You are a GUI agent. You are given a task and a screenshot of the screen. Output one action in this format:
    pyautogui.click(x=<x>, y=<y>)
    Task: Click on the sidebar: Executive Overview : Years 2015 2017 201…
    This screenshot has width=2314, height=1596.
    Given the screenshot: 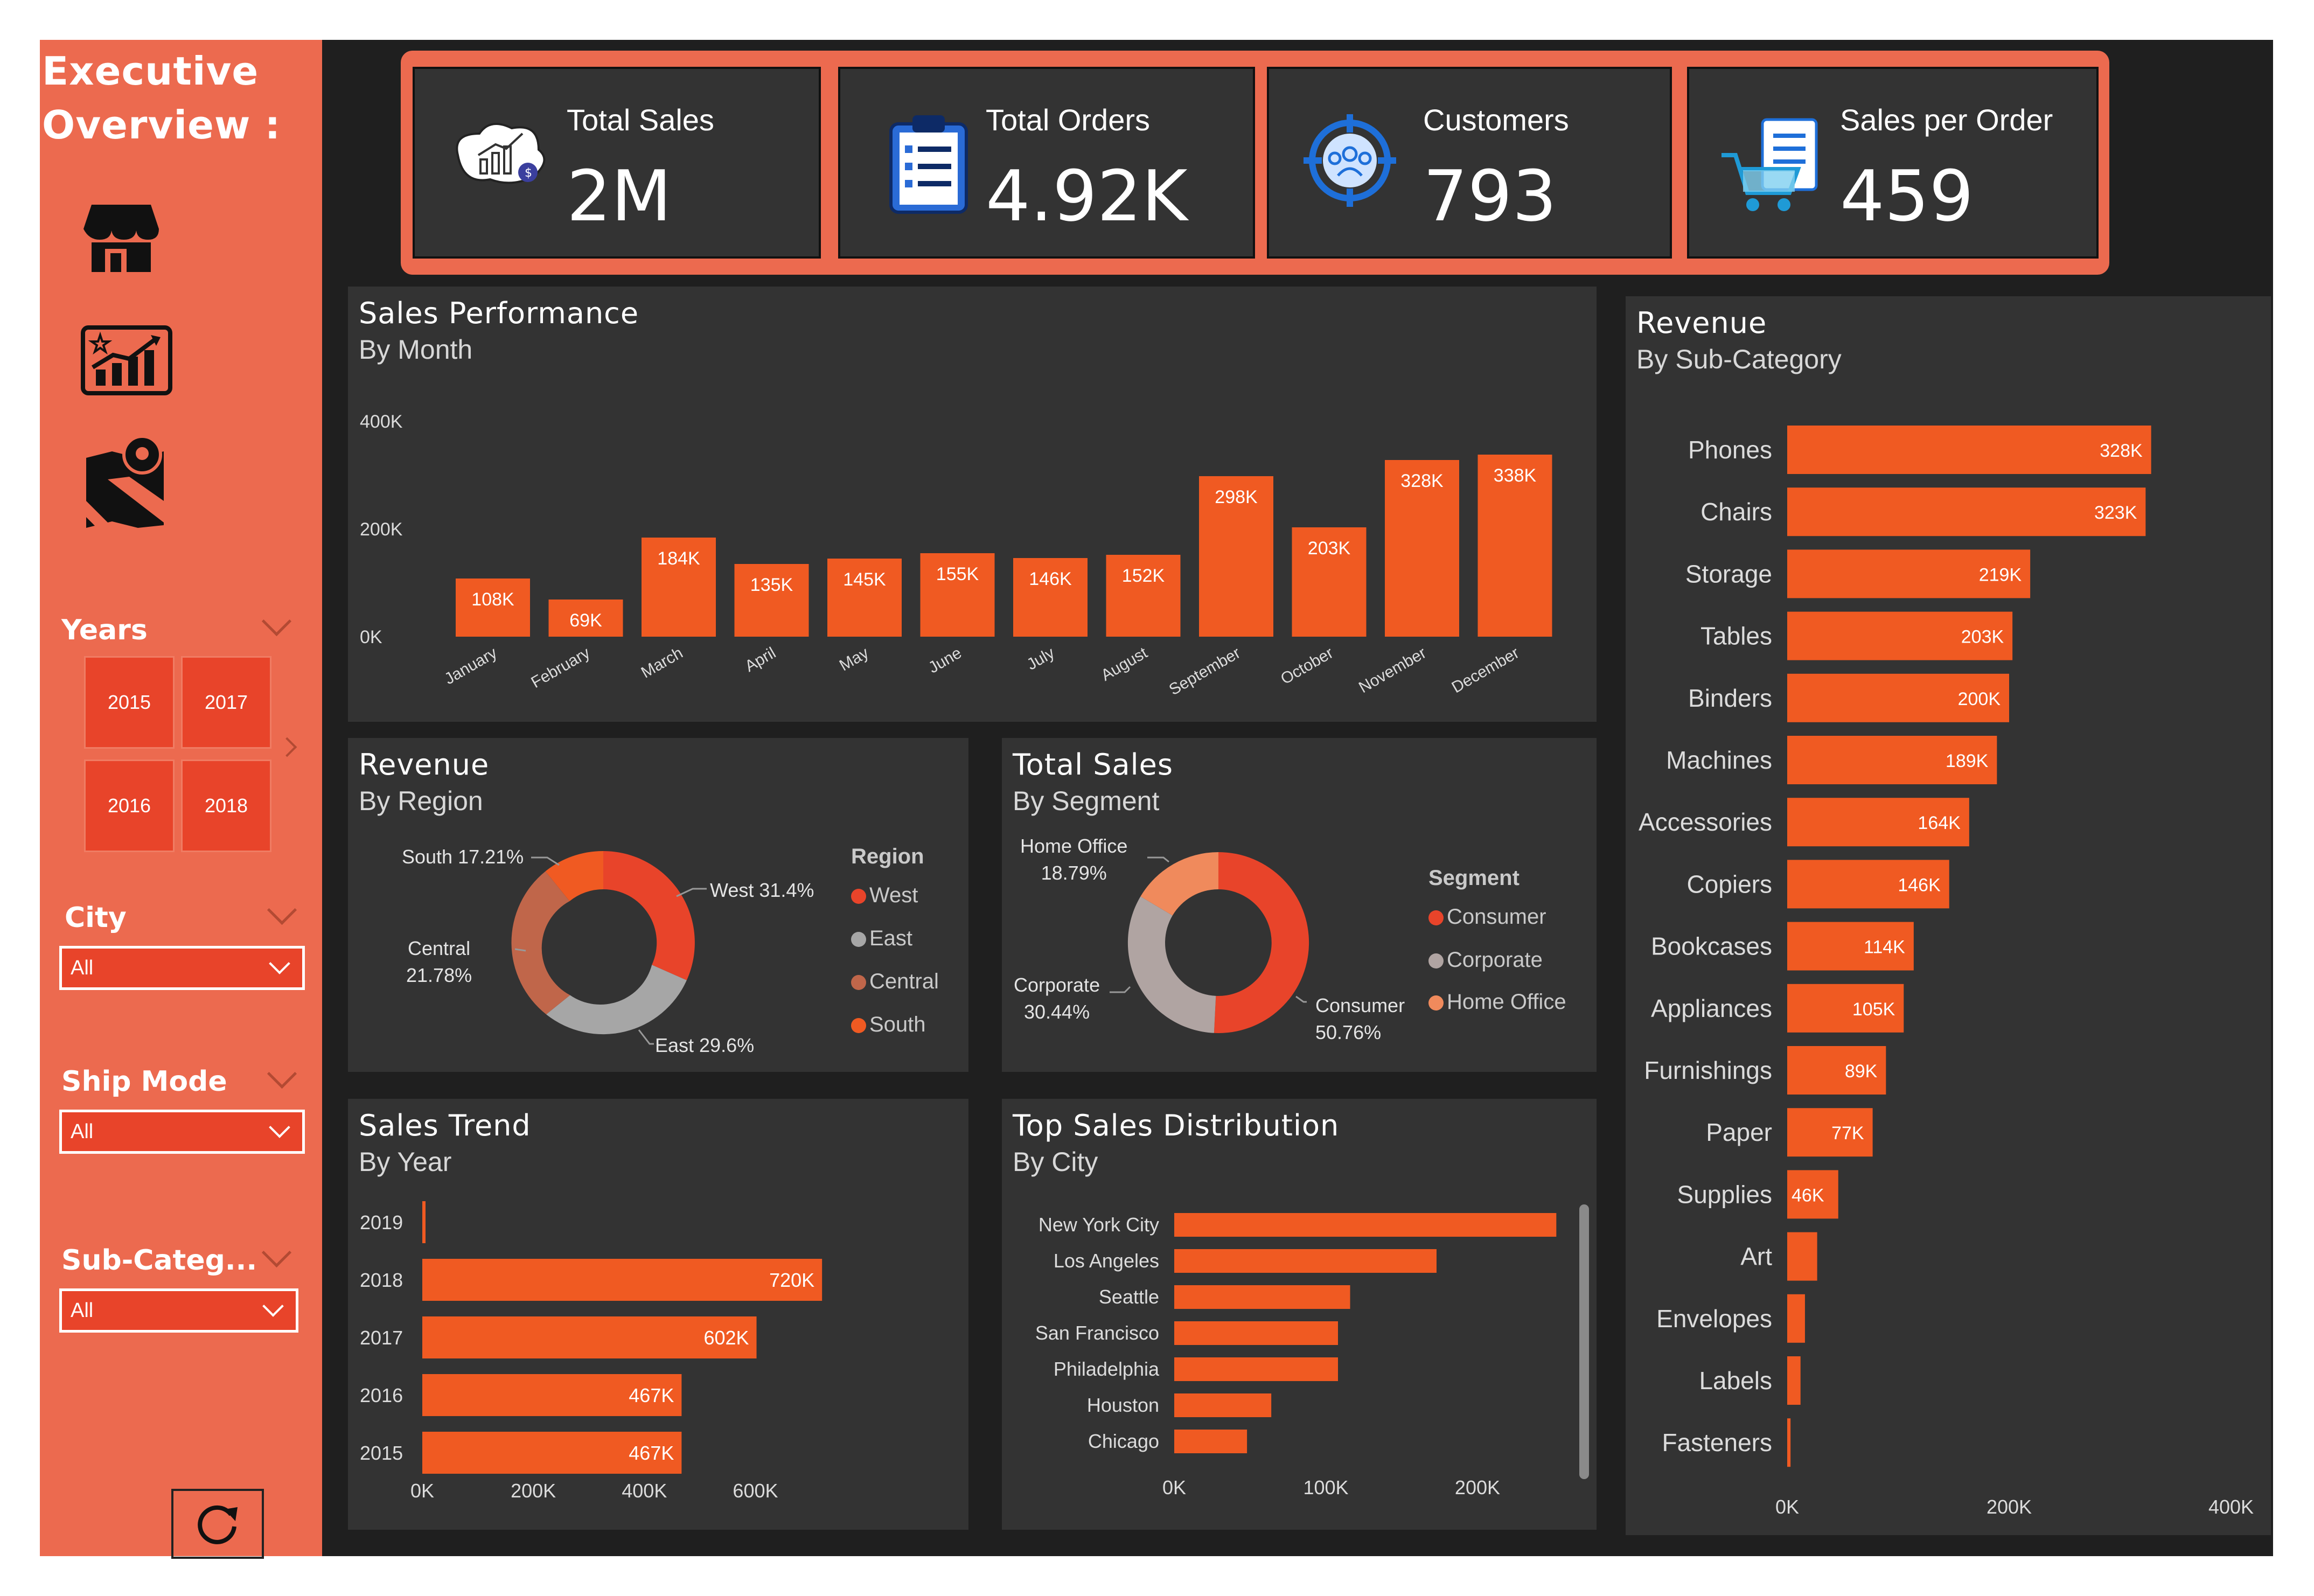 What is the action you would take?
    pyautogui.click(x=181, y=799)
    